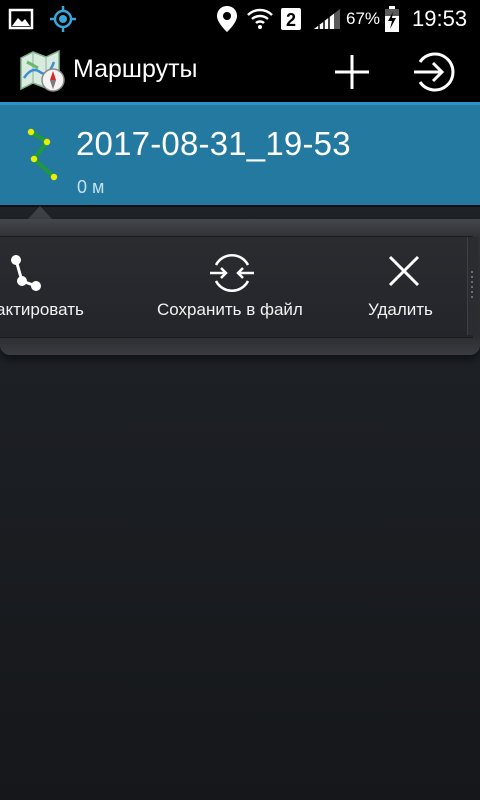 This screenshot has height=800, width=480. What do you see at coordinates (404, 273) in the screenshot?
I see `close-icon` at bounding box center [404, 273].